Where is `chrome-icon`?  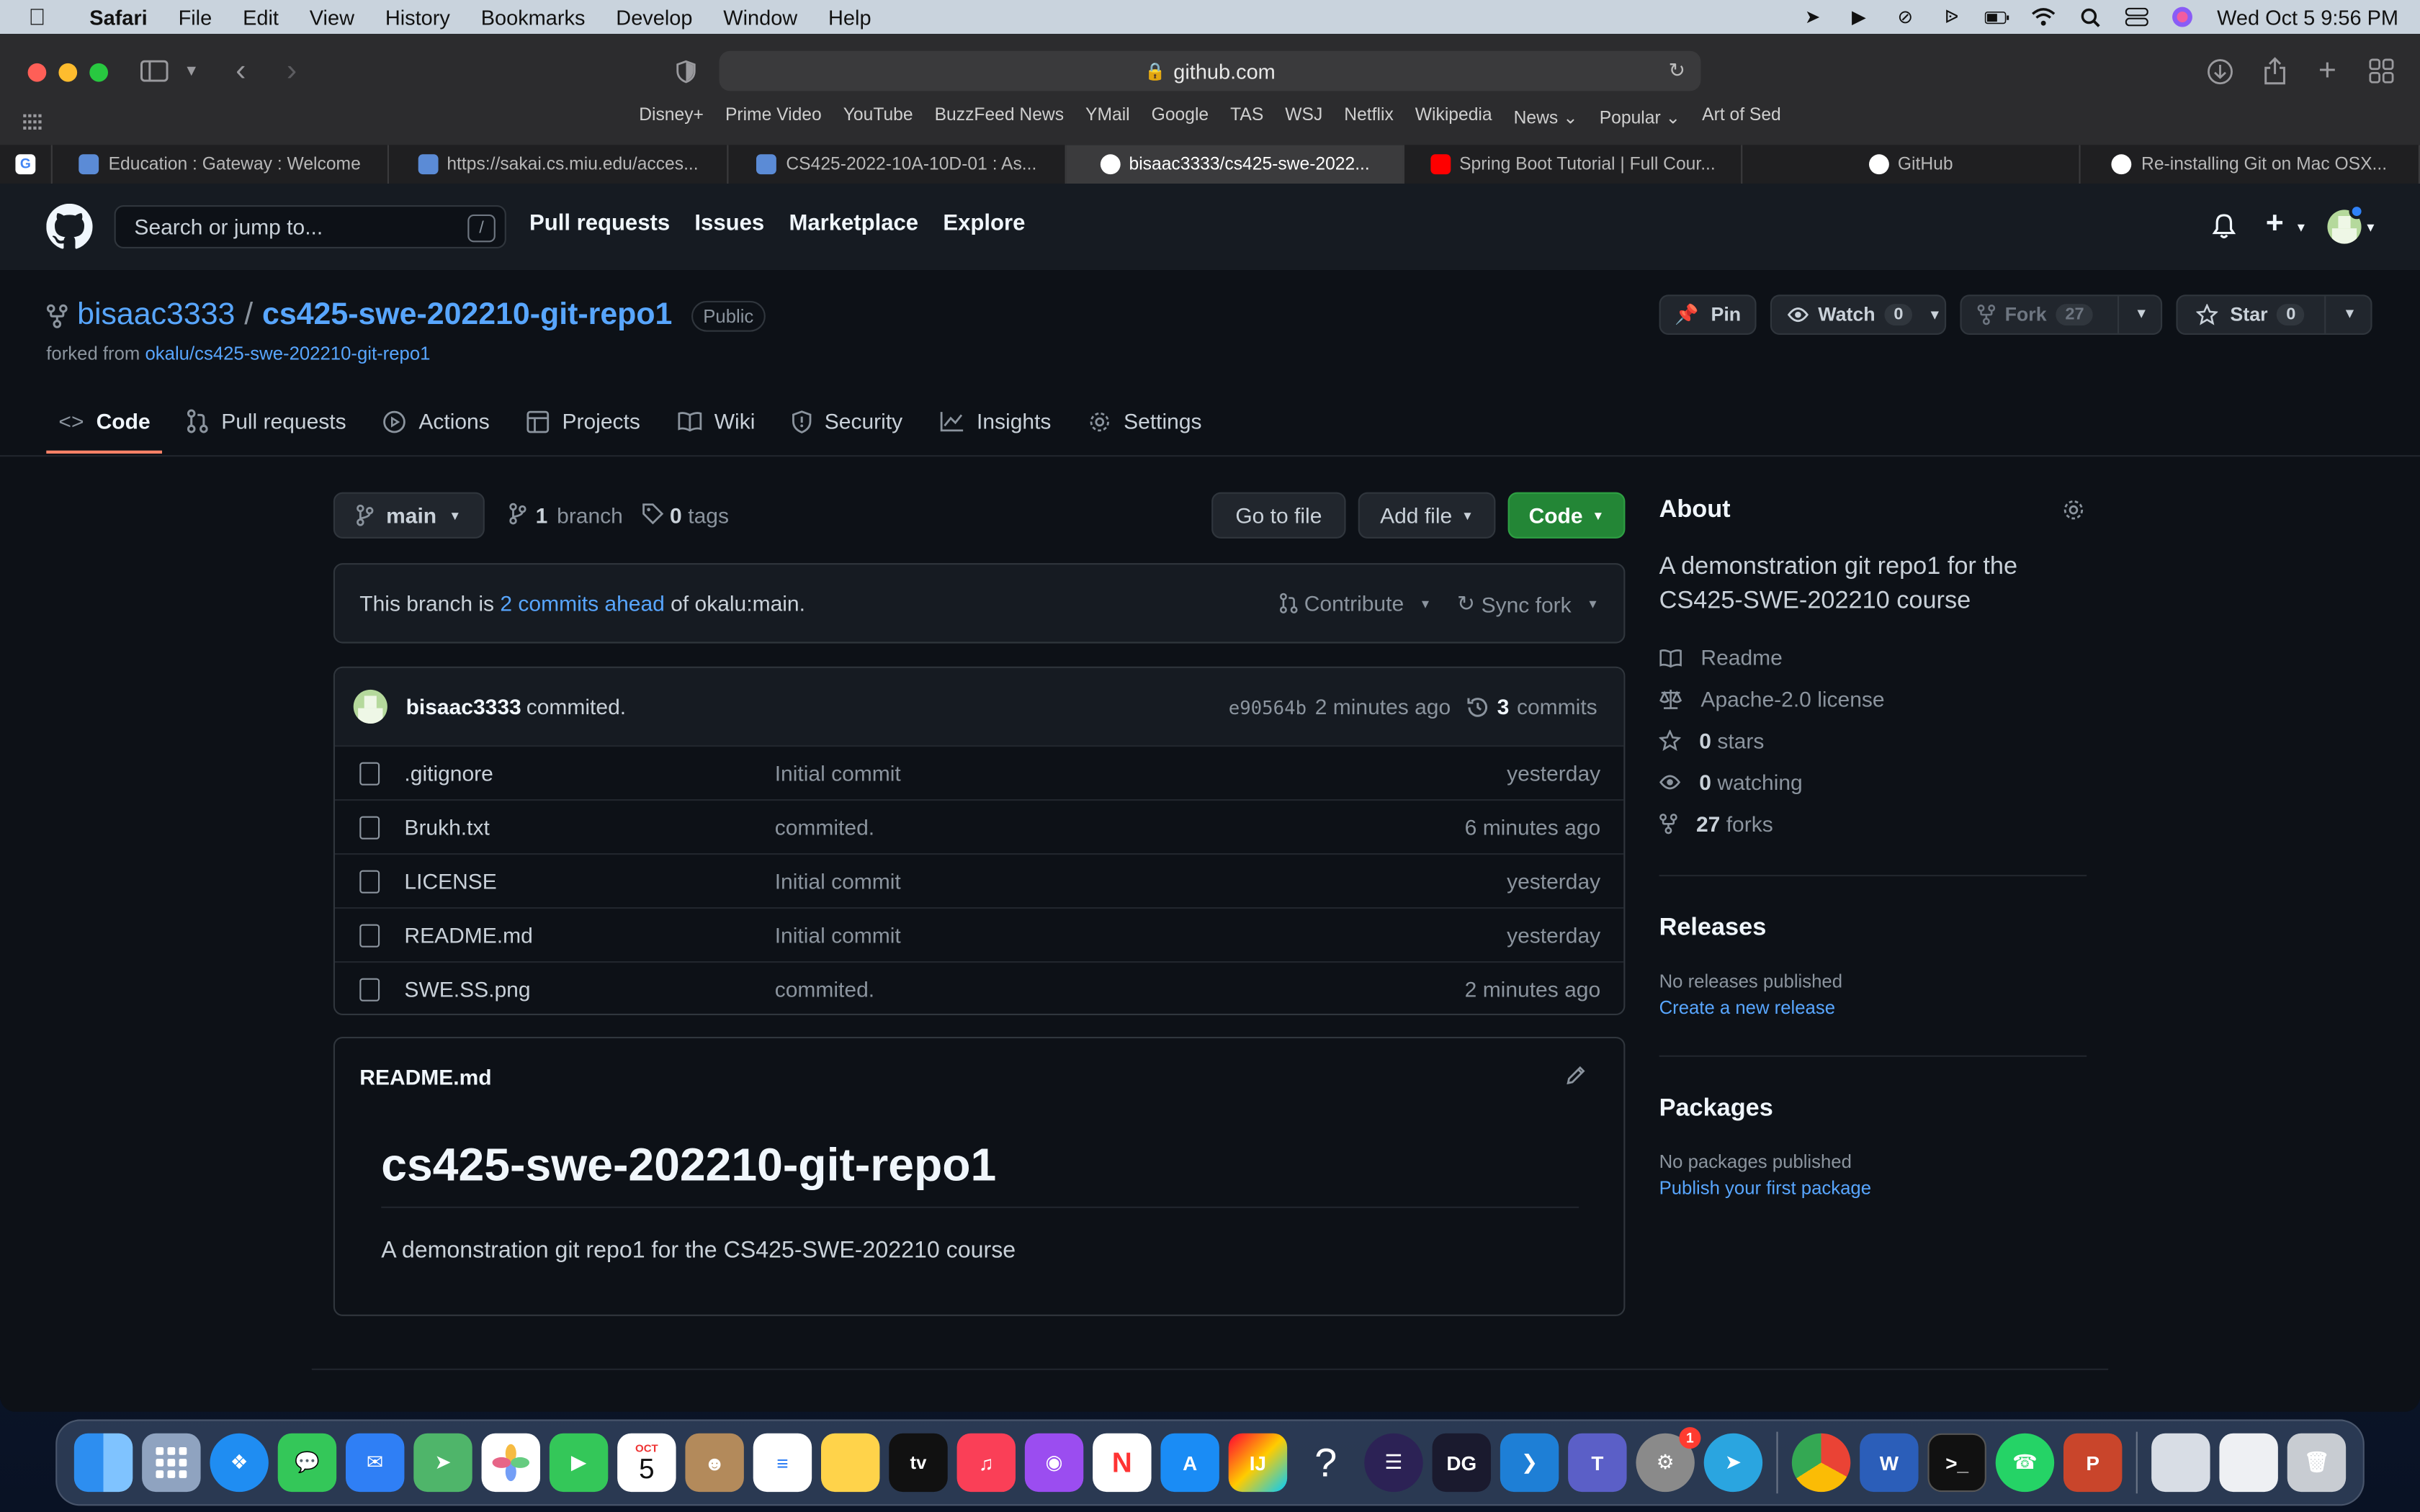
chrome-icon is located at coordinates (1821, 1463).